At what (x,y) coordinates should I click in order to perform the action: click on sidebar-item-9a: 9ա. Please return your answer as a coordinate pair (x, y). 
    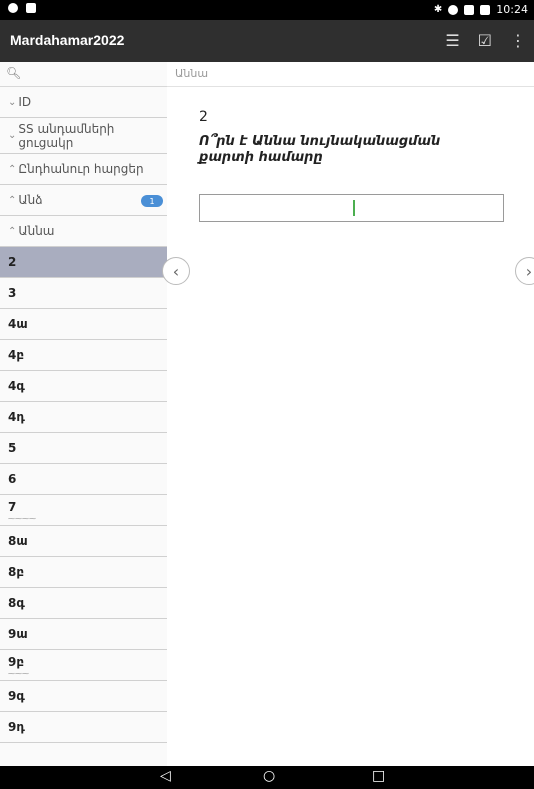
    Looking at the image, I should click on (83, 634).